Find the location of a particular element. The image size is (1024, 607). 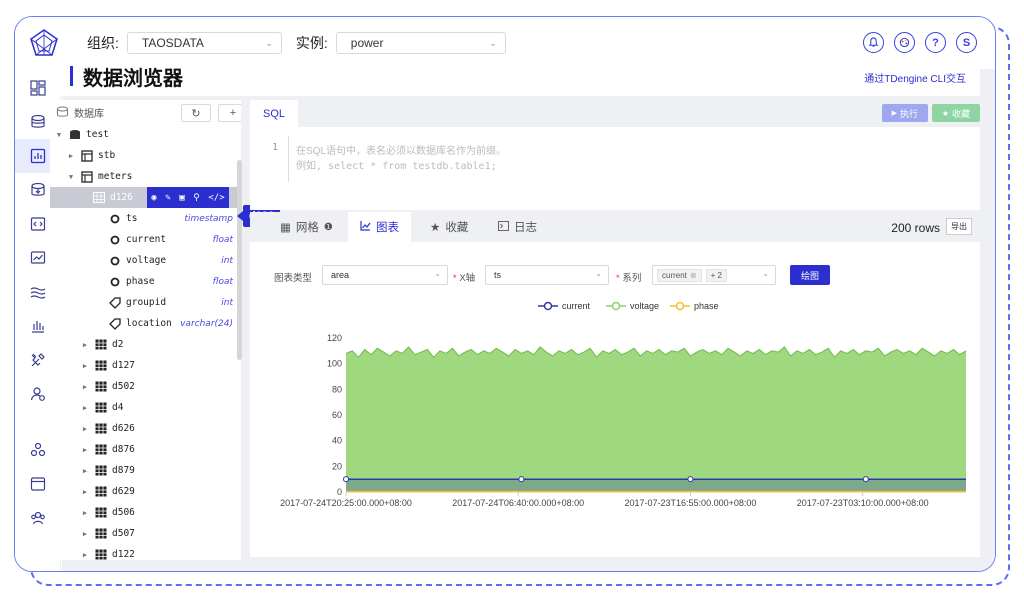

tree-table-d4: ▶ d4 is located at coordinates (145, 407).